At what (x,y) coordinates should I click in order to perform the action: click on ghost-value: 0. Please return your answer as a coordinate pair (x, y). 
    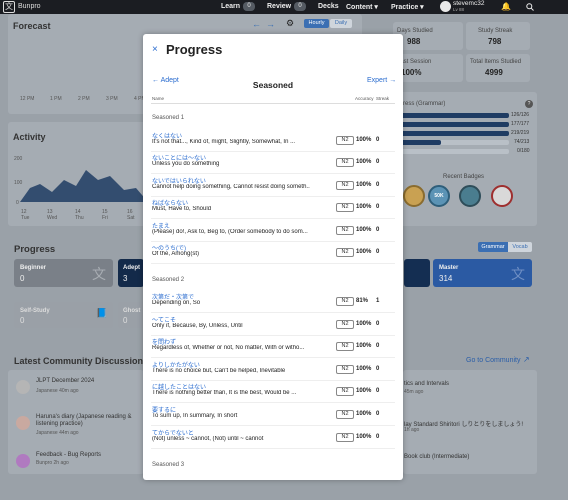
    Looking at the image, I should click on (125, 320).